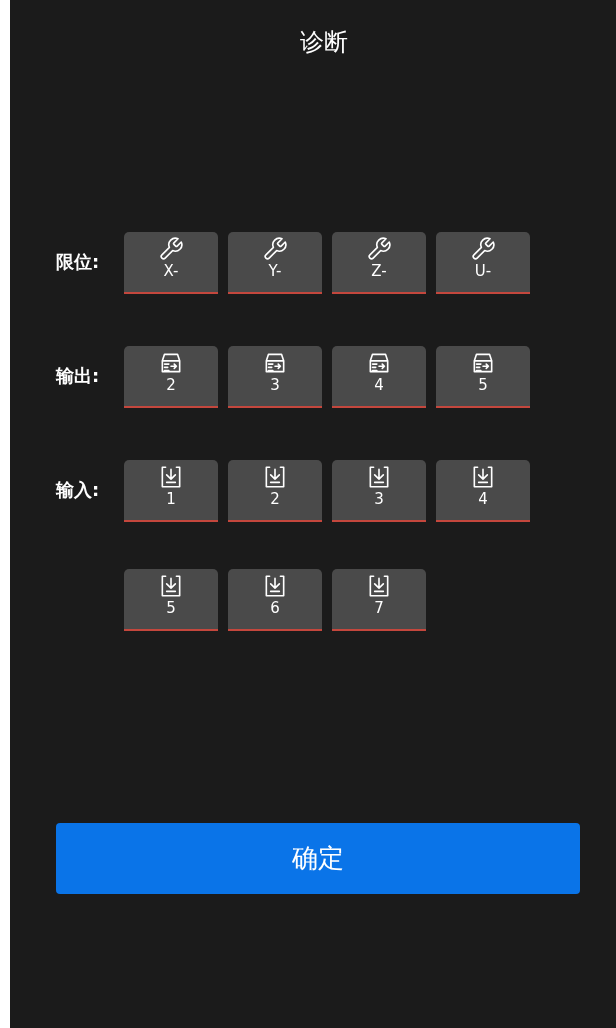 The image size is (616, 1028). Describe the element at coordinates (379, 600) in the screenshot. I see `channel-button: 7` at that location.